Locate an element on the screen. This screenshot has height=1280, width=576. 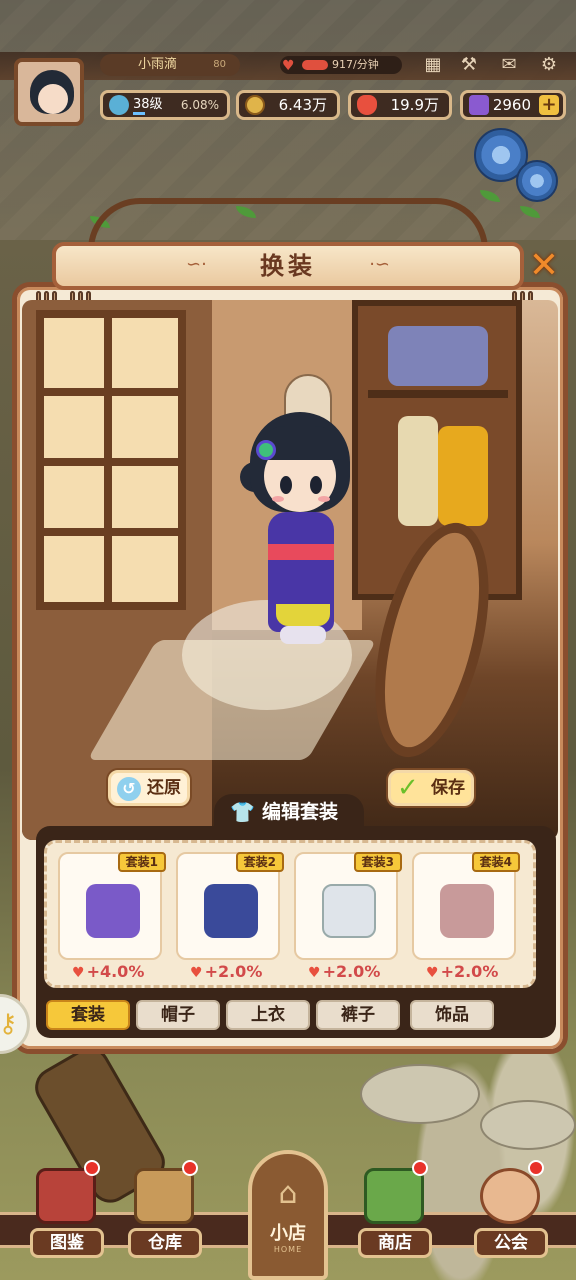
gear-icon: ⚙ is located at coordinates (549, 65).